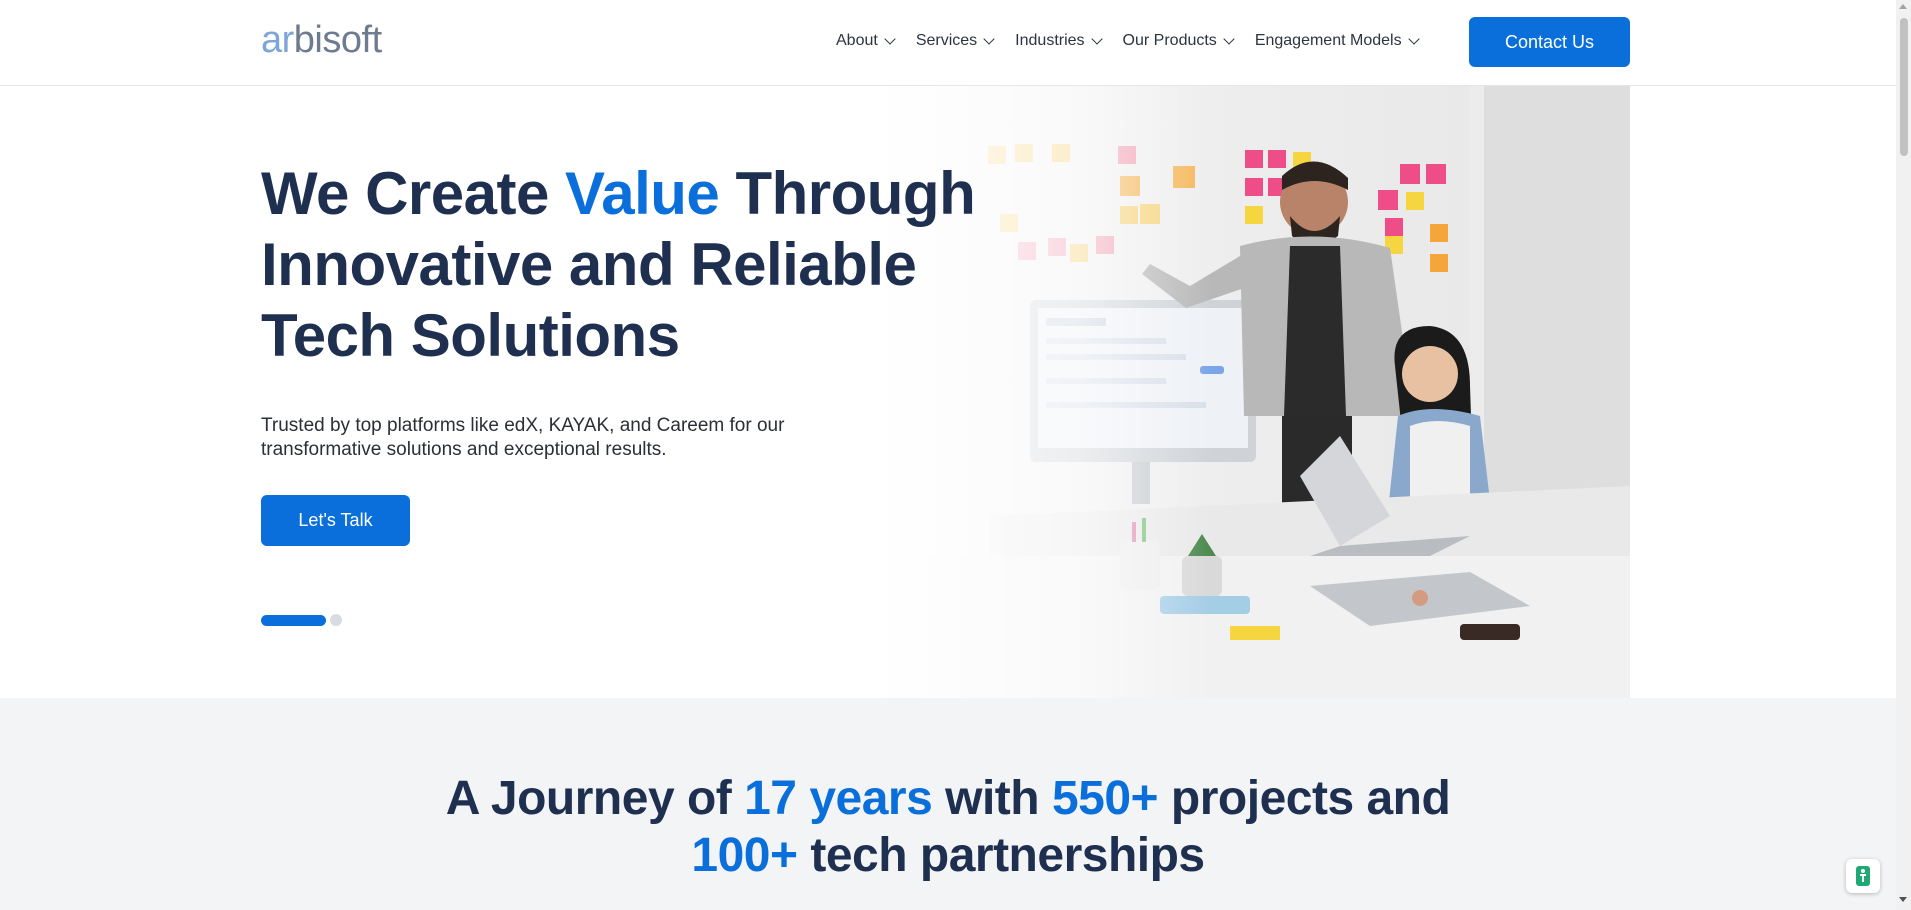 This screenshot has width=1911, height=910. I want to click on nav-item-label: Engagement Models, so click(1328, 40).